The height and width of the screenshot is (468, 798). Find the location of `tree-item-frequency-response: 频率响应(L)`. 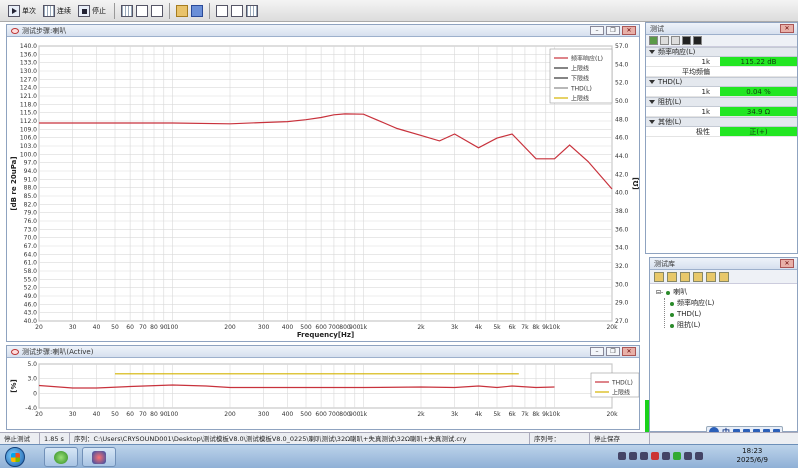

tree-item-frequency-response: 频率响应(L) is located at coordinates (726, 303).